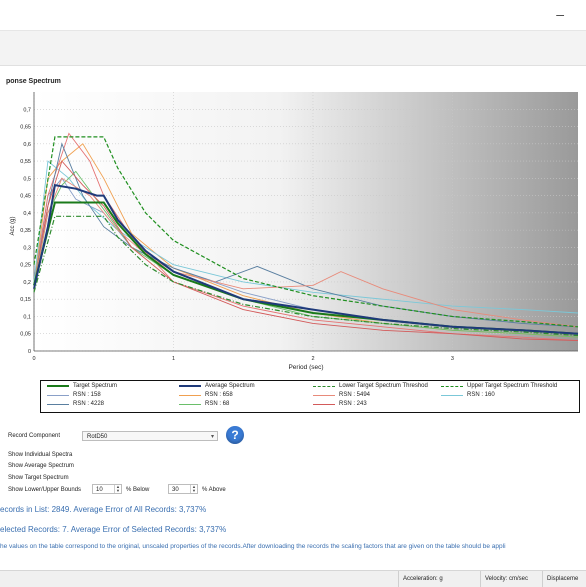 This screenshot has height=587, width=586. I want to click on record-component-label: Record Component, so click(34, 436).